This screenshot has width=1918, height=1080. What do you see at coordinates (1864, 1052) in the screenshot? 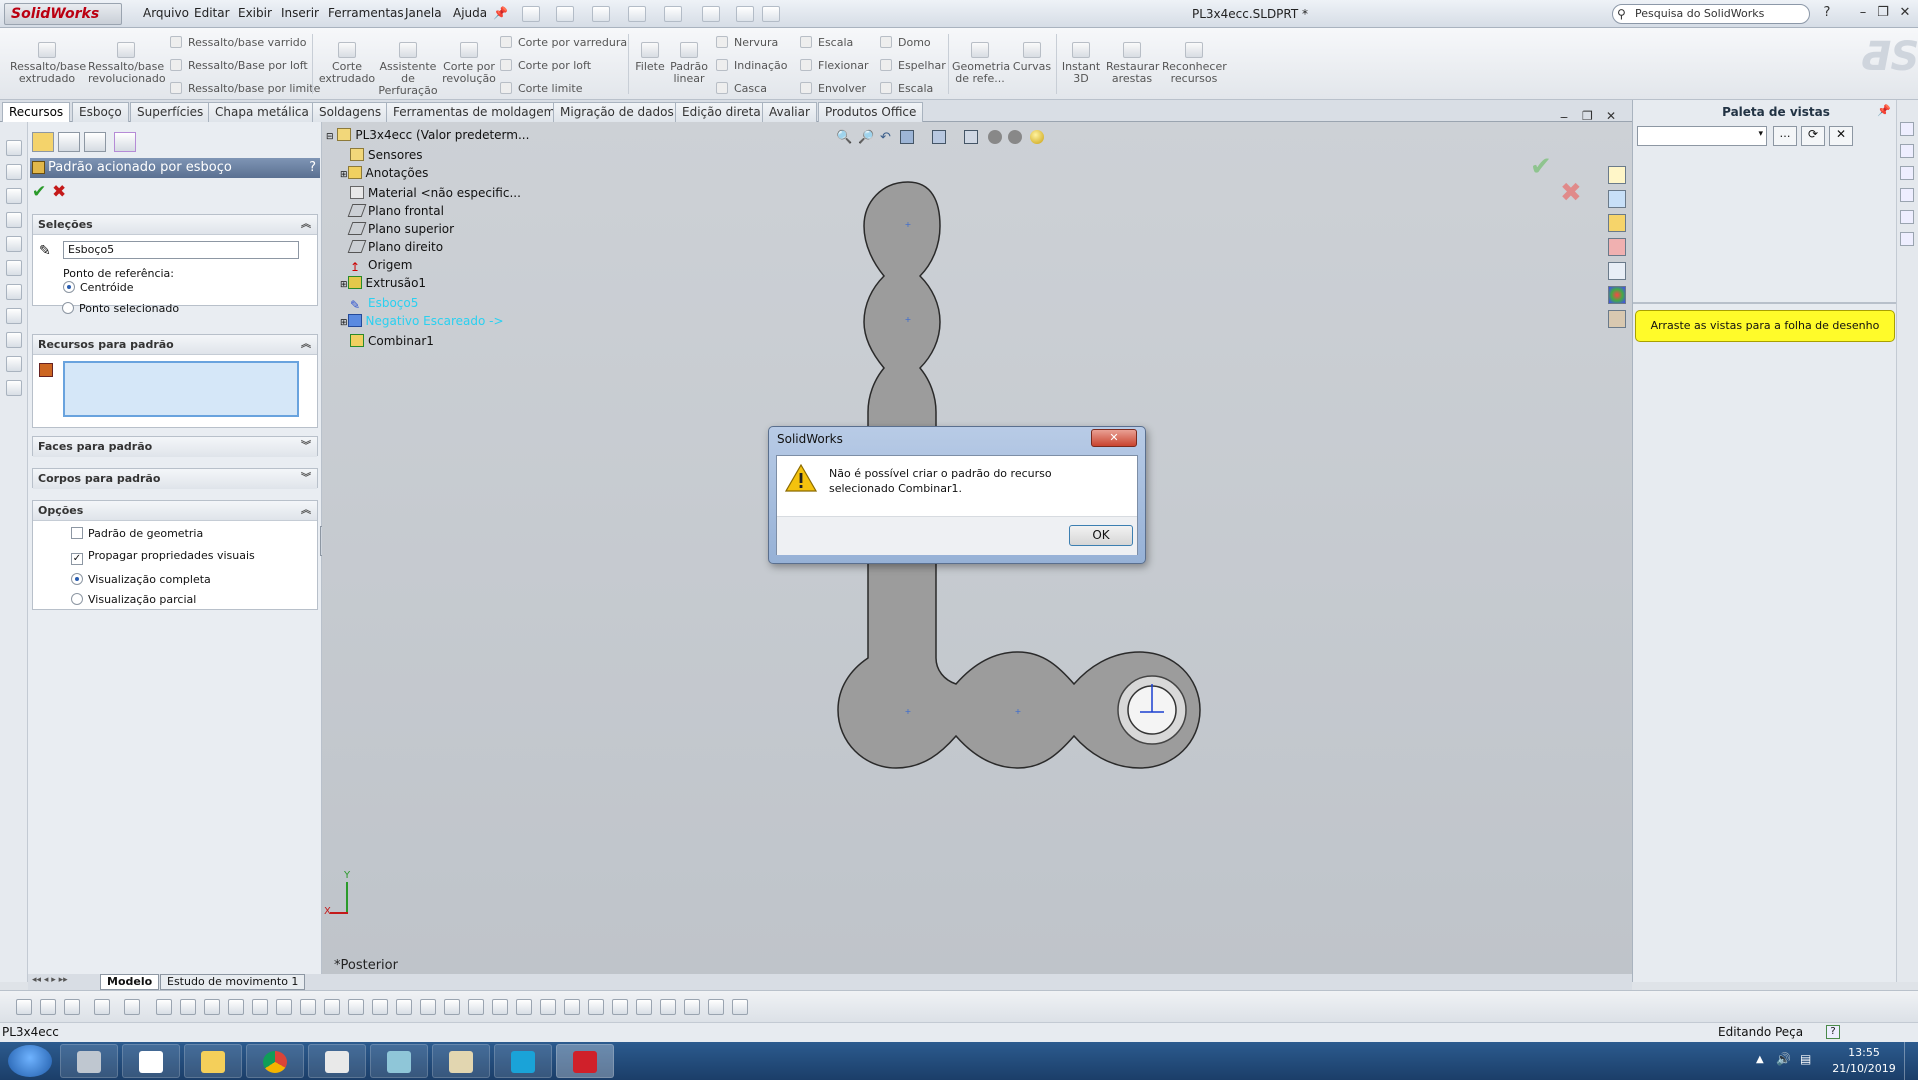
I see `clock-time: 13:55` at bounding box center [1864, 1052].